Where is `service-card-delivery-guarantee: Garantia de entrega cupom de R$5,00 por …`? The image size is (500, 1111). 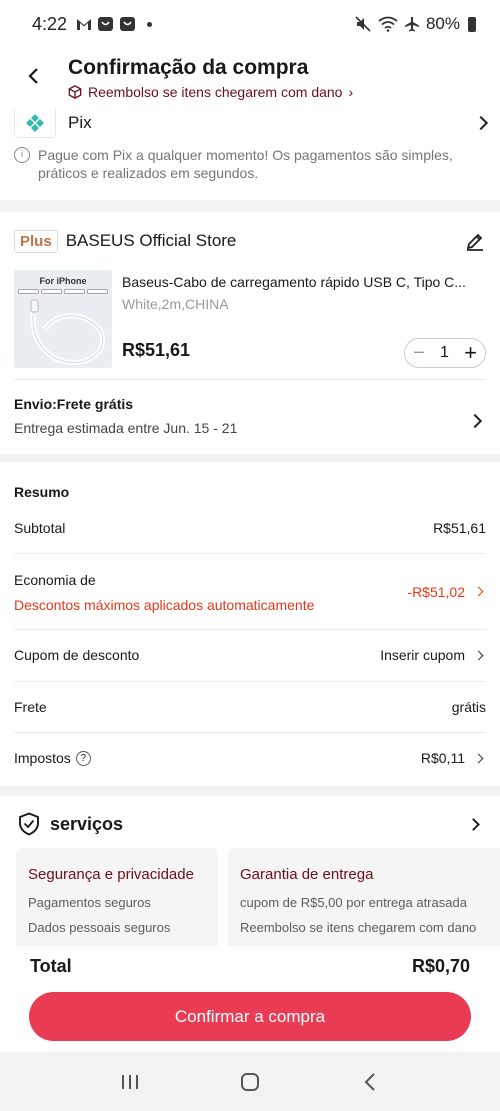
service-card-delivery-guarantee: Garantia de entrega cupom de R$5,00 por … is located at coordinates (364, 897).